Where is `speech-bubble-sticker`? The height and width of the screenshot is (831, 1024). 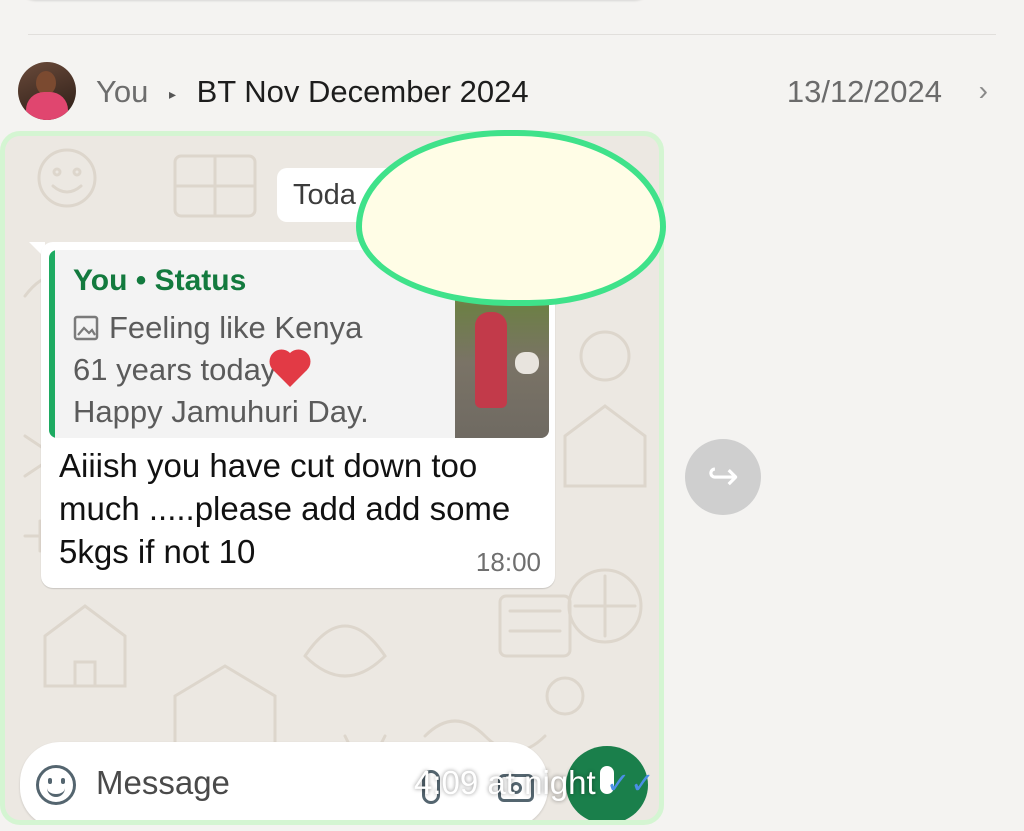 speech-bubble-sticker is located at coordinates (511, 218).